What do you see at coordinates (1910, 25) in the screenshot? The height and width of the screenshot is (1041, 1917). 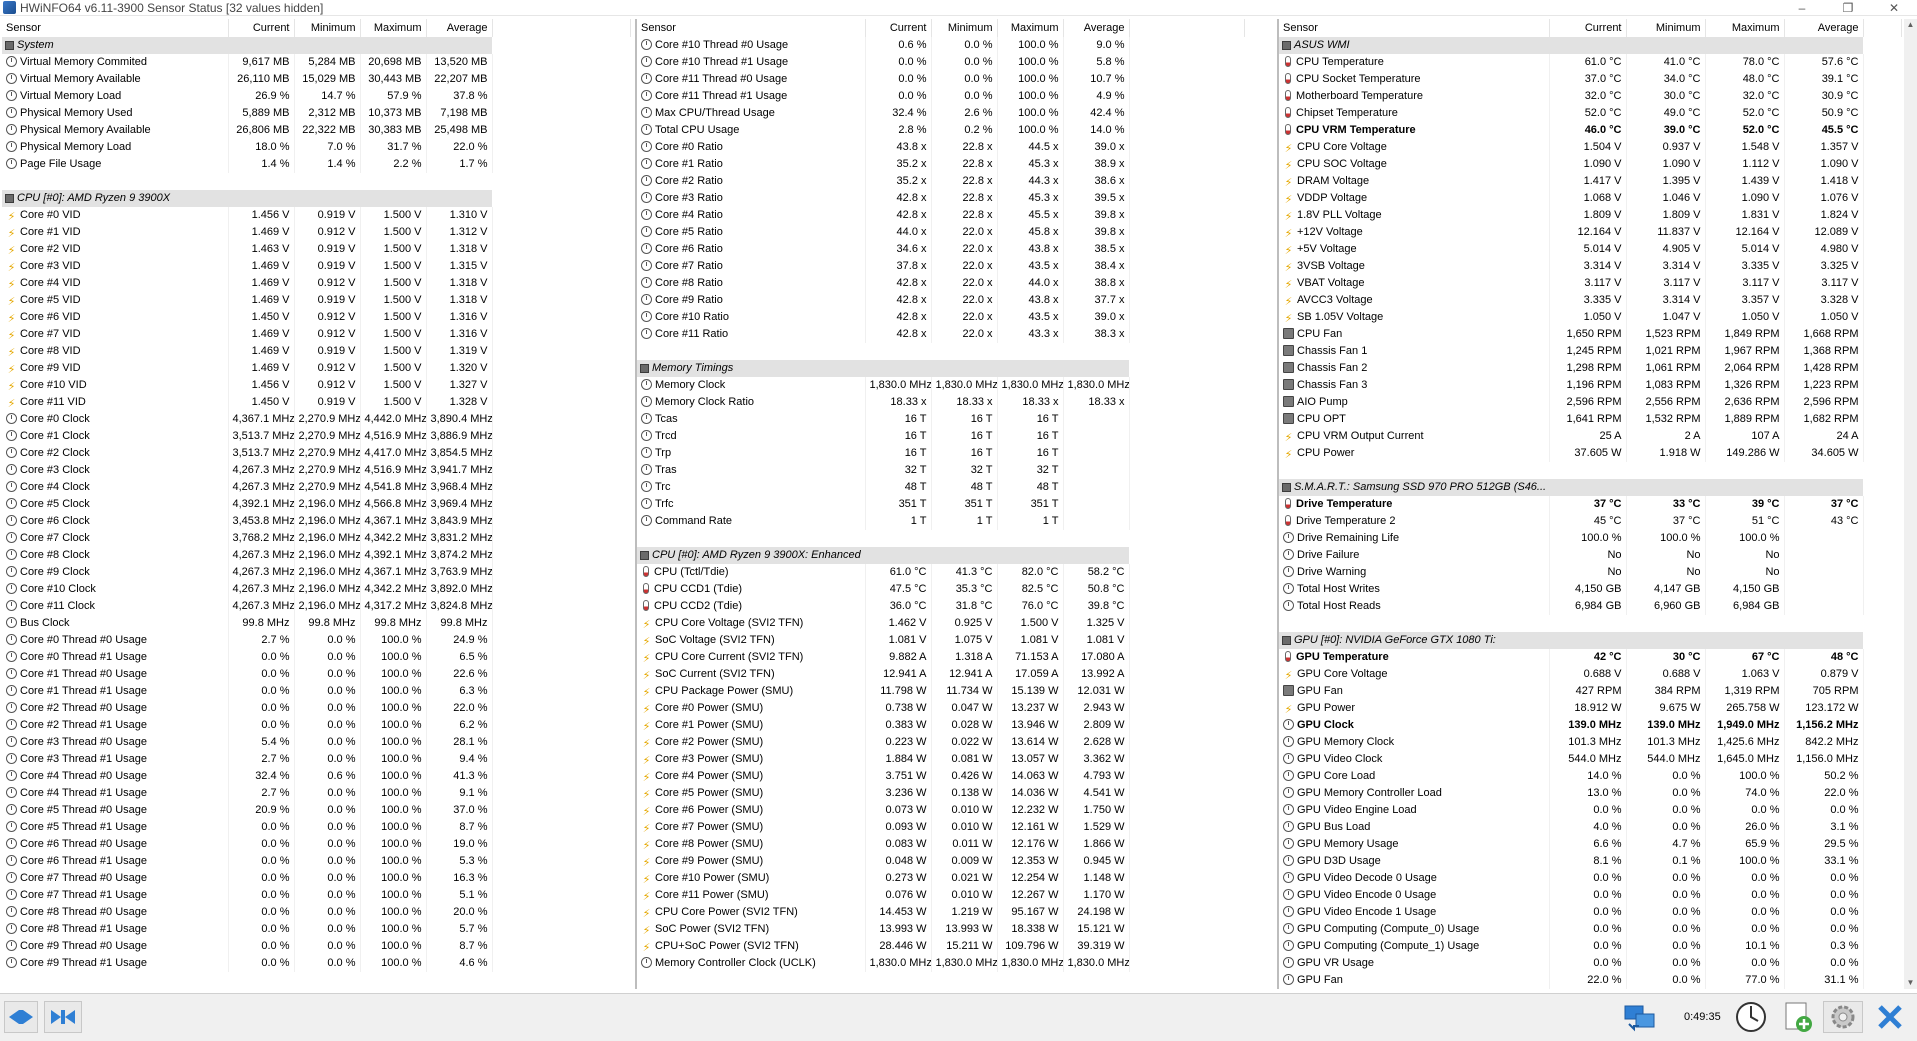 I see `scroll-up-arrow: ▲` at bounding box center [1910, 25].